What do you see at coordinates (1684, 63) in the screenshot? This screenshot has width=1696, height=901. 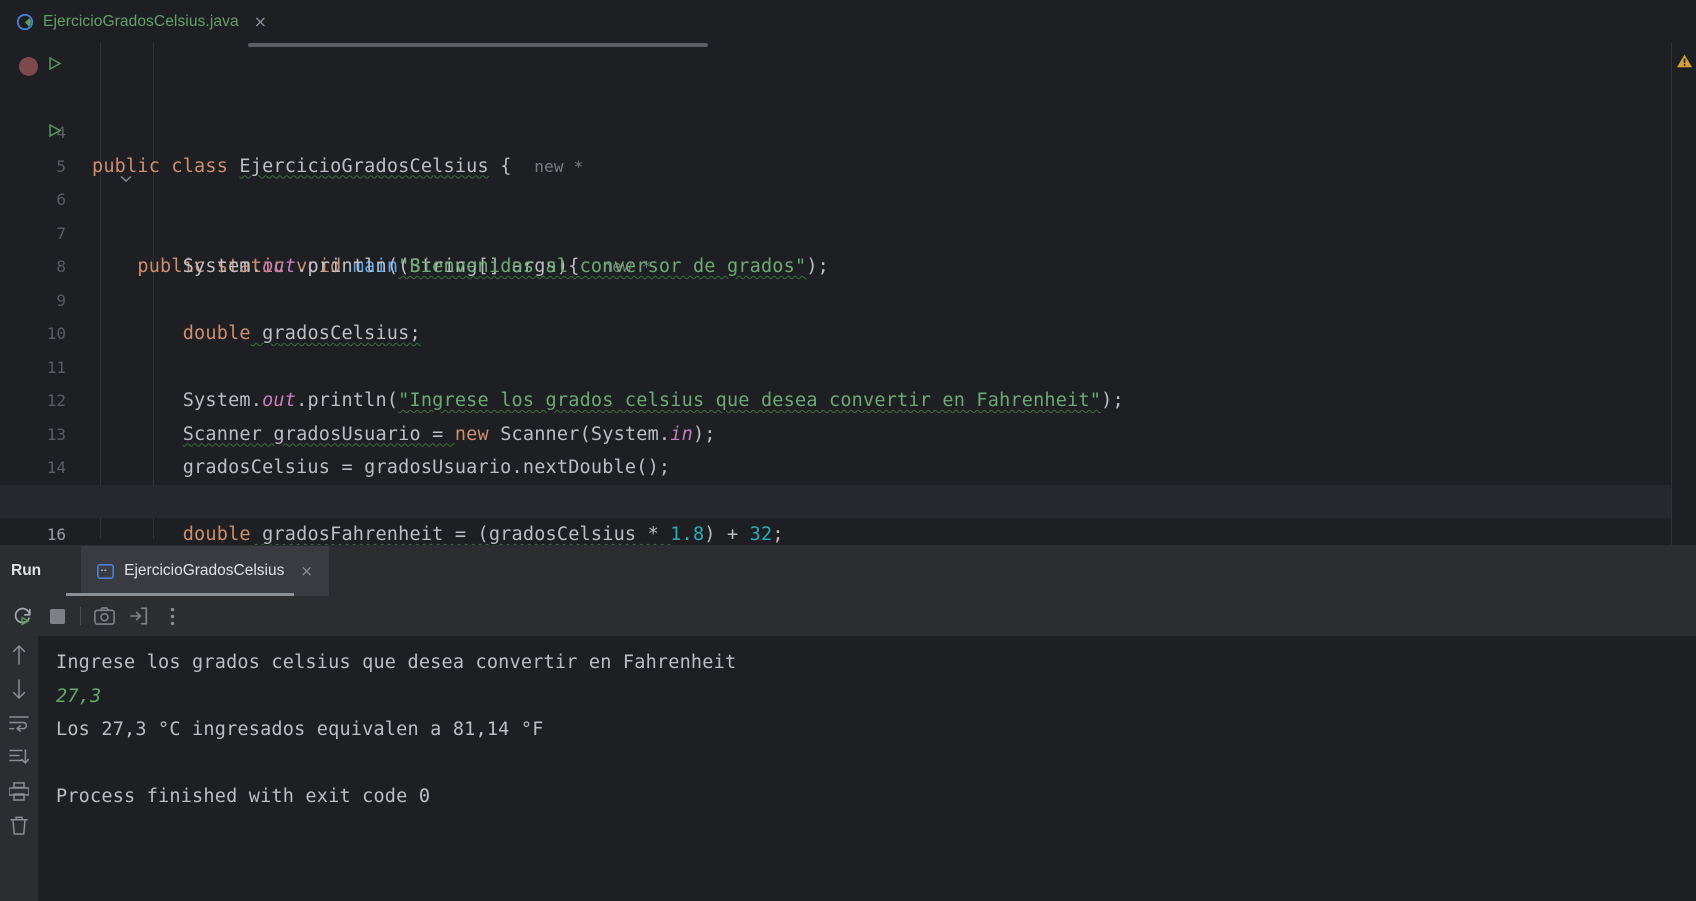 I see `warning-triangle-icon` at bounding box center [1684, 63].